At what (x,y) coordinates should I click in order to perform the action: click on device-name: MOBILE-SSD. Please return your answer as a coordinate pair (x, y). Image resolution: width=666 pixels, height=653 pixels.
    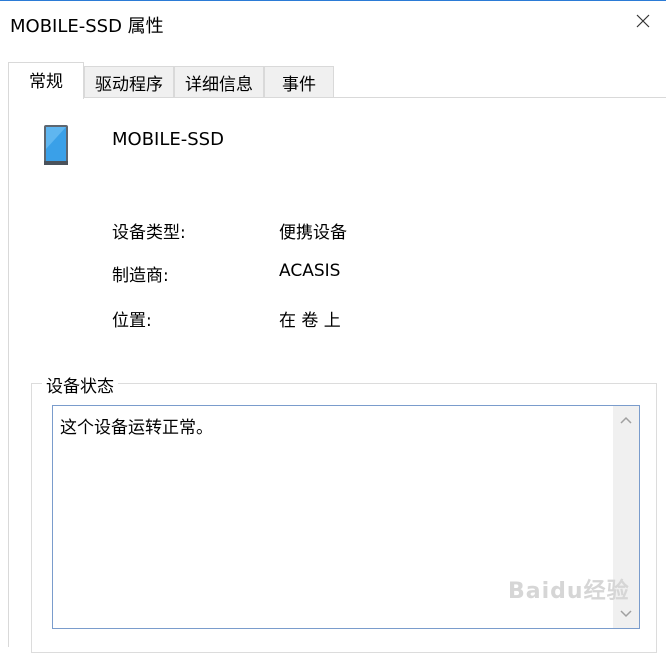
    Looking at the image, I should click on (168, 139).